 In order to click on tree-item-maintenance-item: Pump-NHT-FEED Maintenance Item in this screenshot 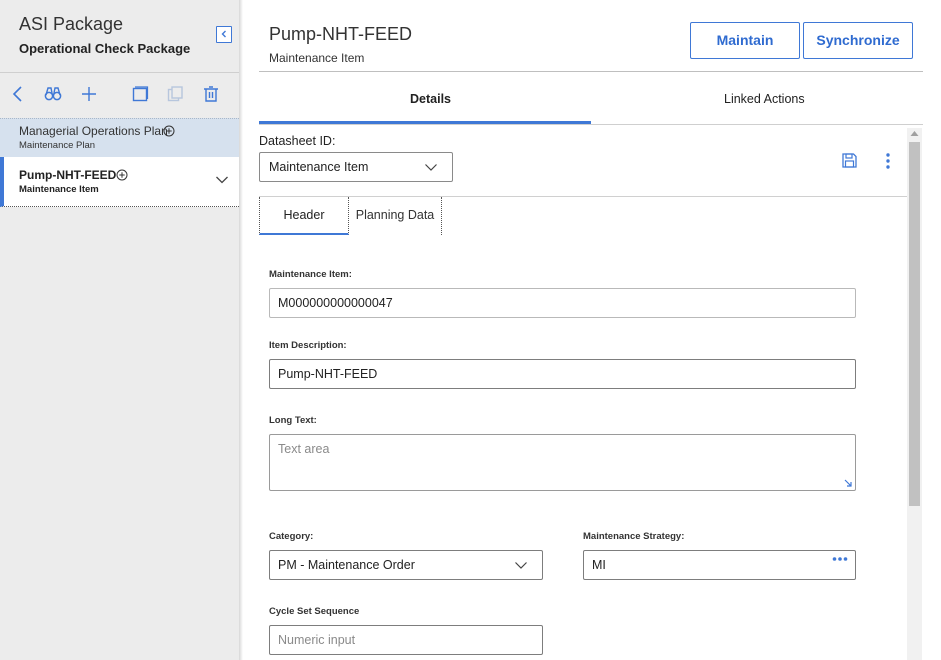, I will do `click(119, 182)`.